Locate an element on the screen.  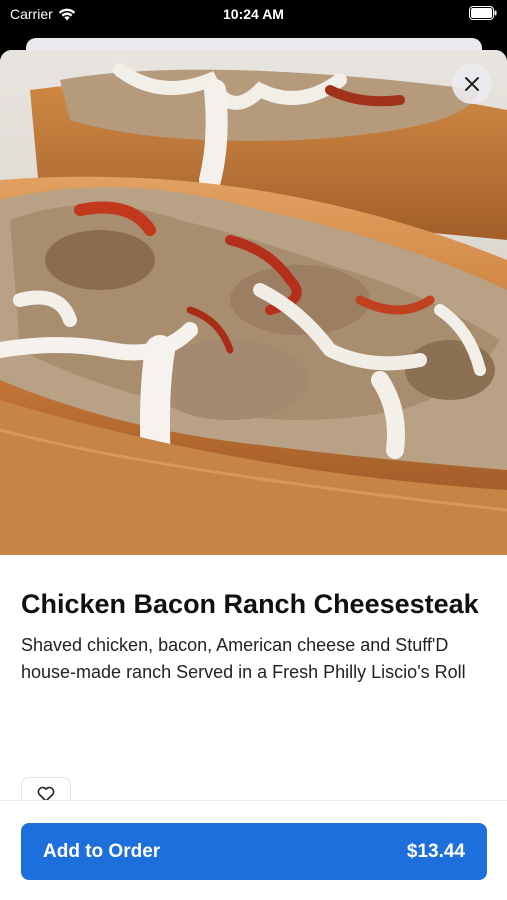
close-button is located at coordinates (472, 84).